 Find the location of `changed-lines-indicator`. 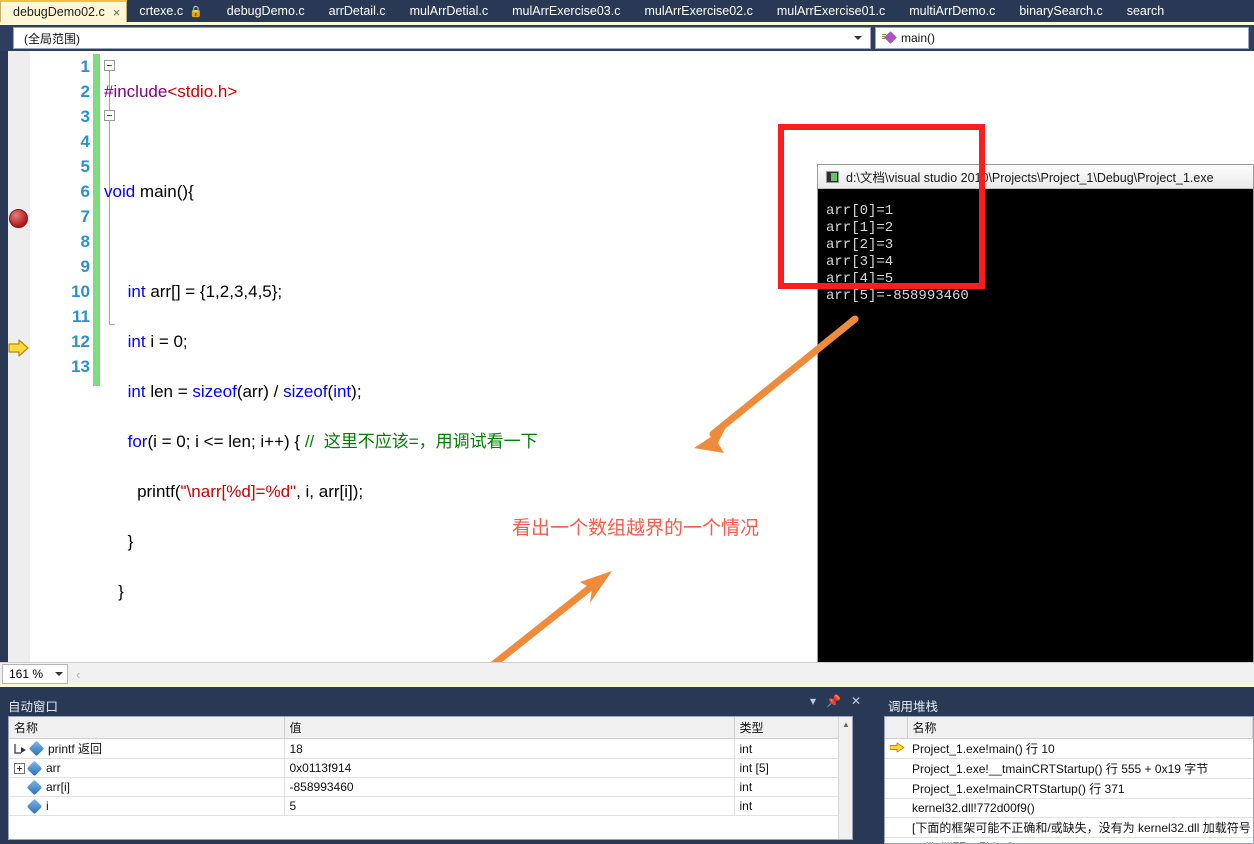

changed-lines-indicator is located at coordinates (96, 220).